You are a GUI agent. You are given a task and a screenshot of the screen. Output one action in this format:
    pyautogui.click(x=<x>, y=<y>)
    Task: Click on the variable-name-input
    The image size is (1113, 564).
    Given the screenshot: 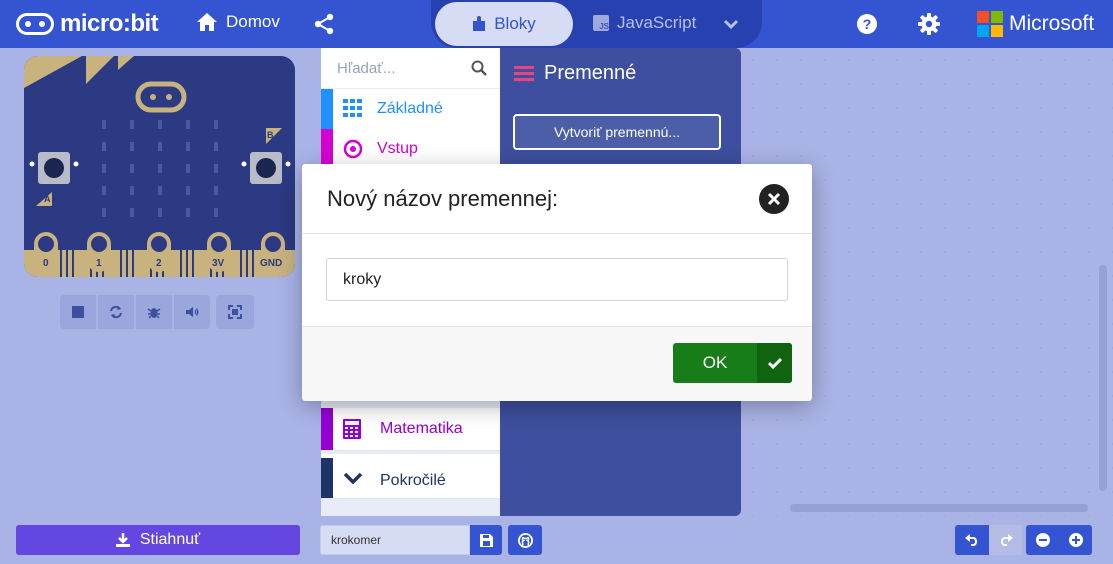 What is the action you would take?
    pyautogui.click(x=557, y=279)
    